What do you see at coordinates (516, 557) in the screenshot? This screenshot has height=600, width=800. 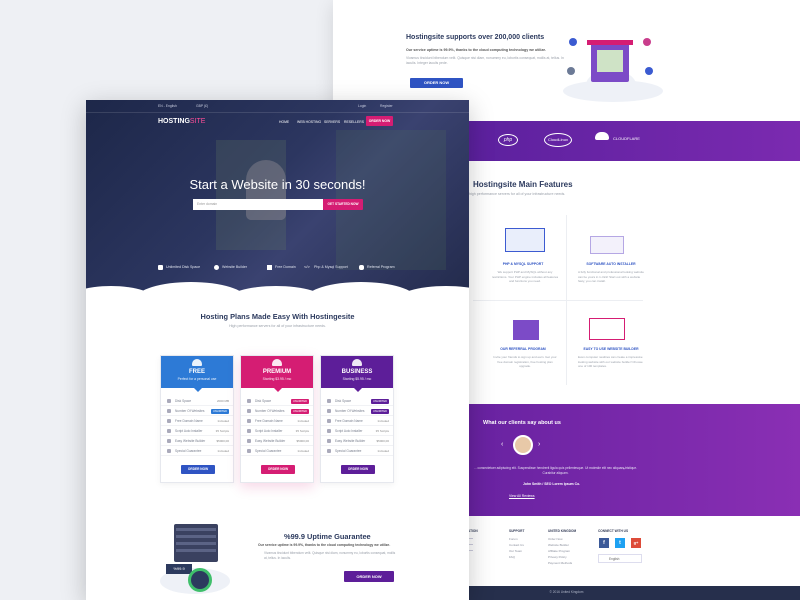 I see `footer-link: FAQ` at bounding box center [516, 557].